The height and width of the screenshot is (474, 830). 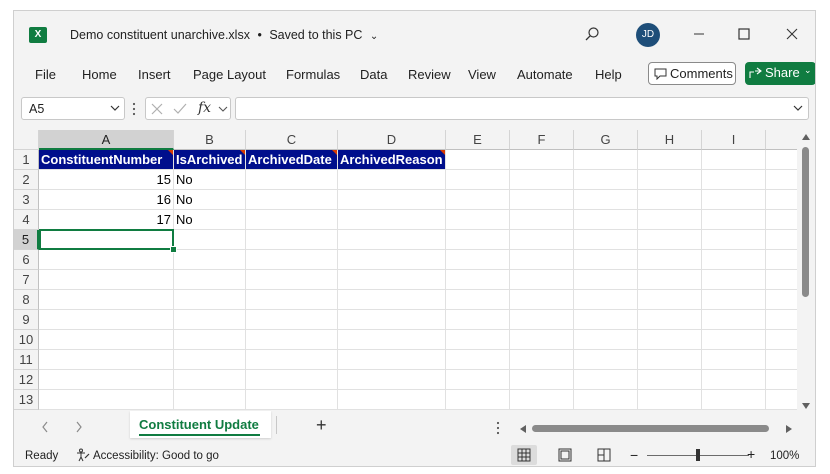 What do you see at coordinates (26, 400) in the screenshot?
I see `row-header-13: 13` at bounding box center [26, 400].